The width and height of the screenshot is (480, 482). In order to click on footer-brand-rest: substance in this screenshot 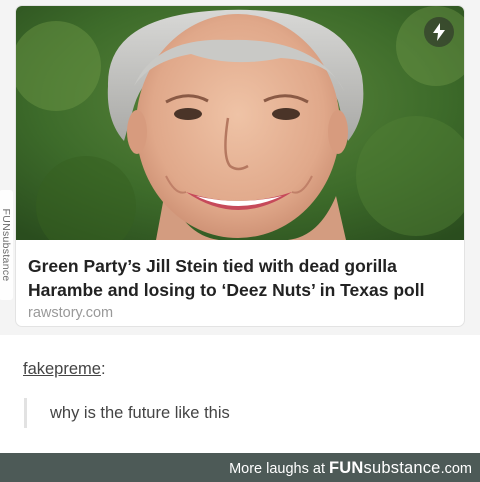, I will do `click(402, 468)`.